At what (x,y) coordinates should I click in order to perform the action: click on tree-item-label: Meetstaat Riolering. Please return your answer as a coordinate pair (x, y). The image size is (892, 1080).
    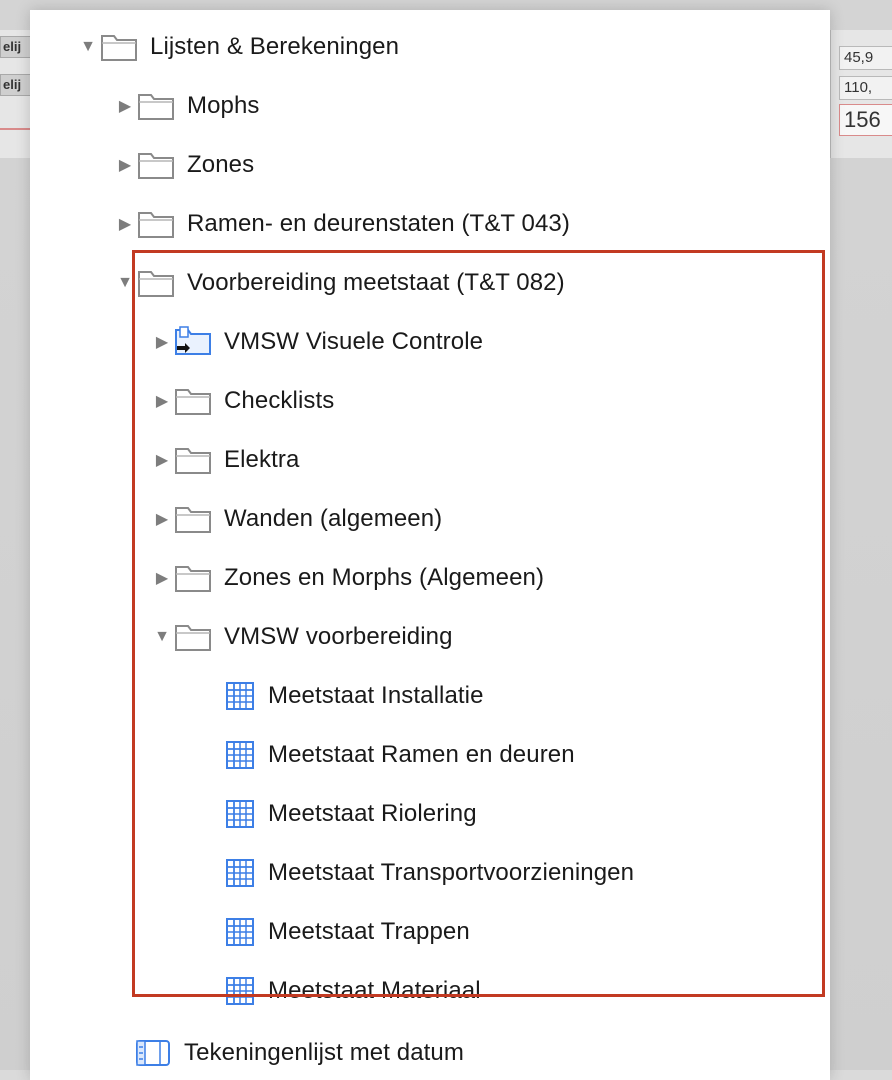
    Looking at the image, I should click on (372, 813).